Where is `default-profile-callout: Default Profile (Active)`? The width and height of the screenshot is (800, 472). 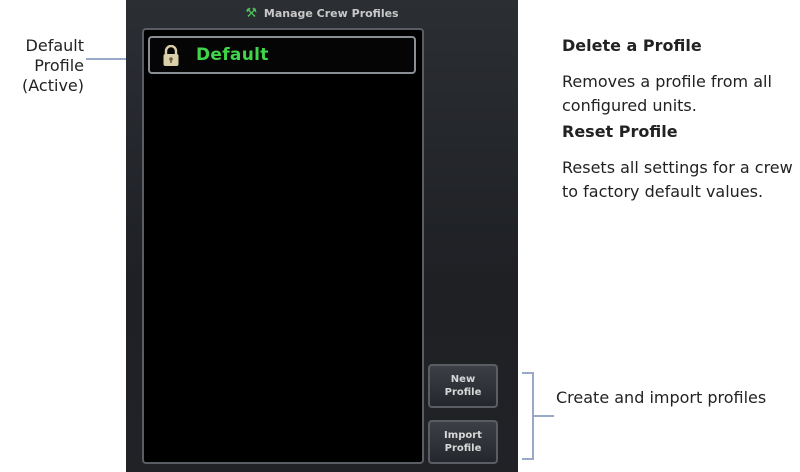 default-profile-callout: Default Profile (Active) is located at coordinates (42, 66).